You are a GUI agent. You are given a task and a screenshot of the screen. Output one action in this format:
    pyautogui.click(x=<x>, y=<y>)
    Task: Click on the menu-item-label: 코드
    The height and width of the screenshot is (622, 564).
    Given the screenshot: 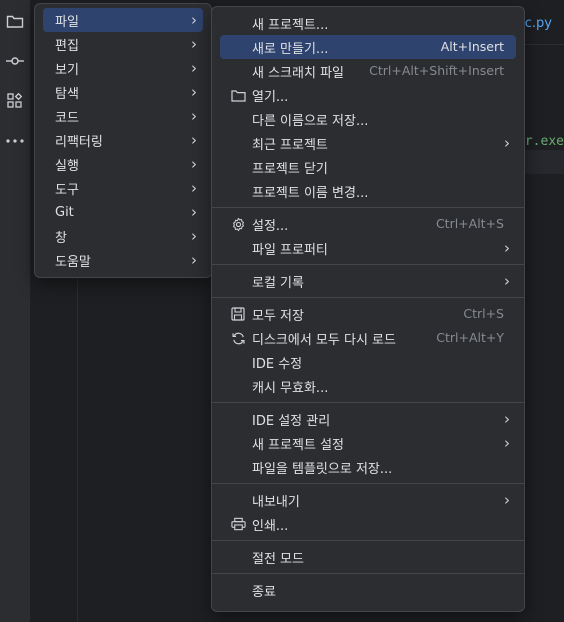 What is the action you would take?
    pyautogui.click(x=67, y=118)
    